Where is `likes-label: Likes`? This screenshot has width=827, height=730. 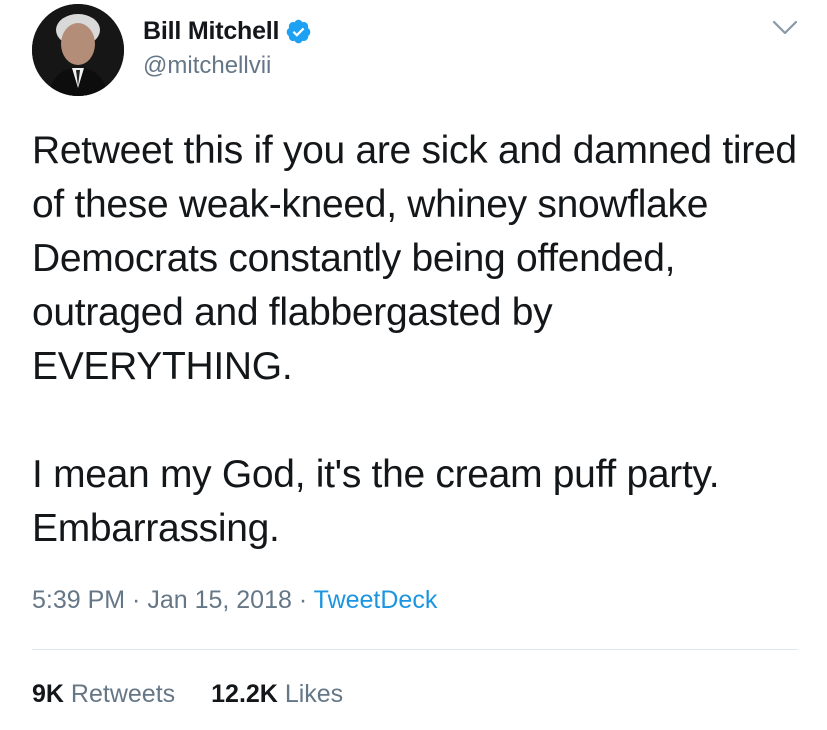
likes-label: Likes is located at coordinates (314, 694).